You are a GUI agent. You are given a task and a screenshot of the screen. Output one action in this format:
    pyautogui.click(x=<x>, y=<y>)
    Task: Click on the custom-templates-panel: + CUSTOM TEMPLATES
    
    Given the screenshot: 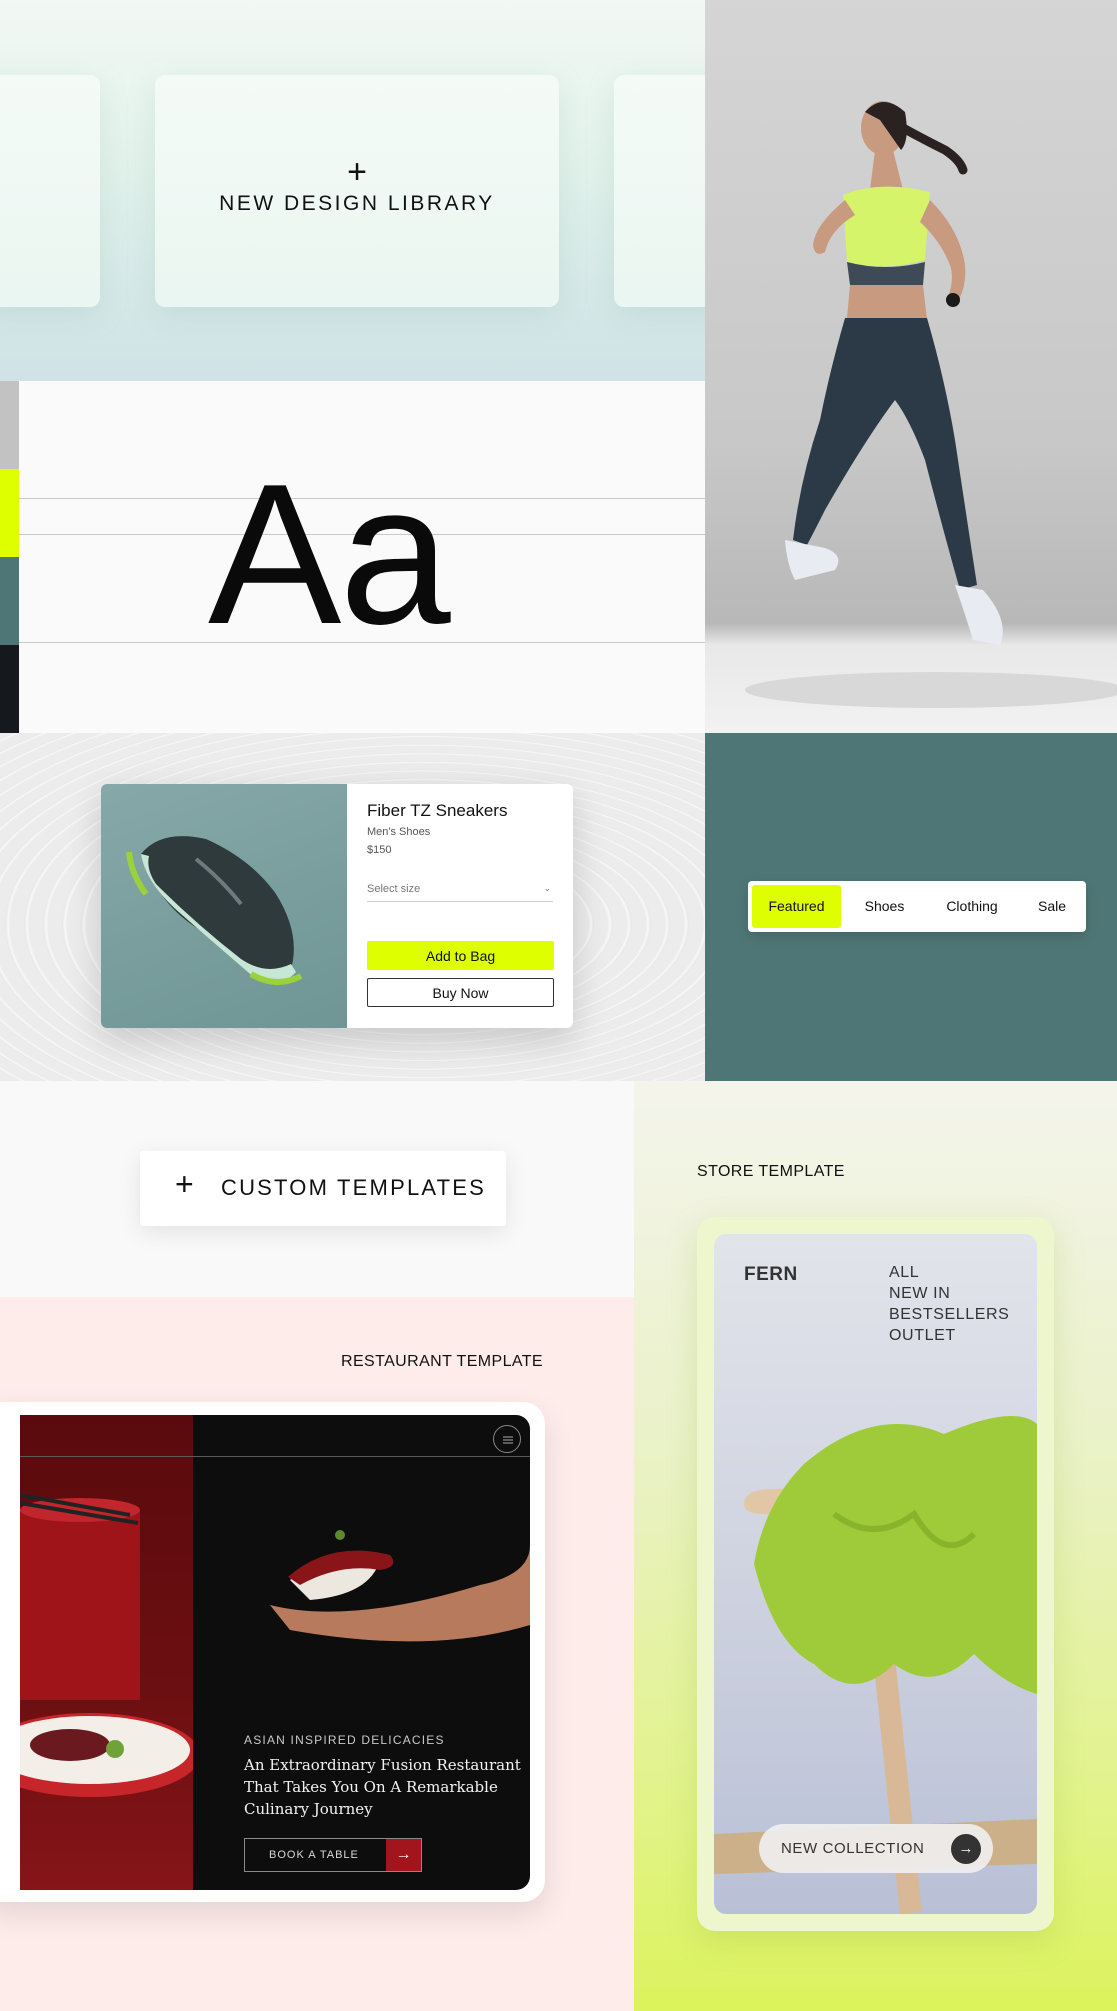 What is the action you would take?
    pyautogui.click(x=317, y=1189)
    